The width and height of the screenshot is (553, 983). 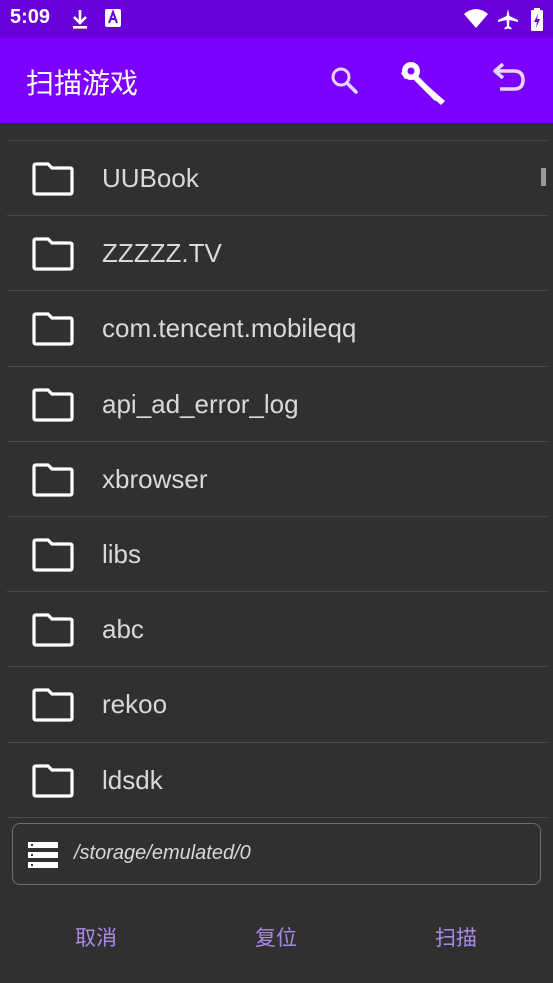 What do you see at coordinates (82, 83) in the screenshot?
I see `page-title: 扫描游戏` at bounding box center [82, 83].